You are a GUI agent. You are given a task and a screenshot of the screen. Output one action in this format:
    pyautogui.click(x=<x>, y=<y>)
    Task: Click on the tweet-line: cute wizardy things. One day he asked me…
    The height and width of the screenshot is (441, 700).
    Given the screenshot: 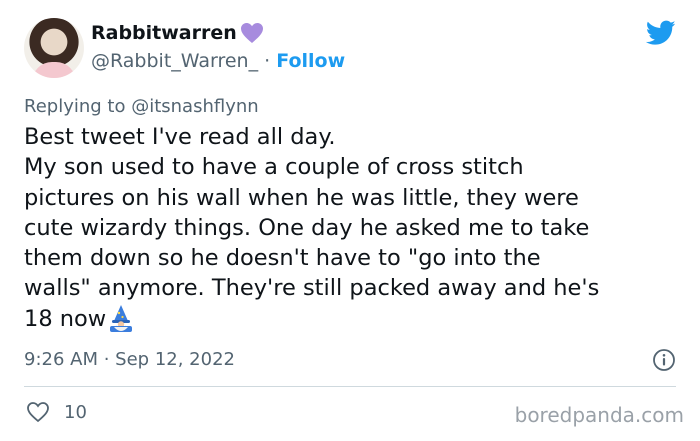 What is the action you would take?
    pyautogui.click(x=307, y=227)
    